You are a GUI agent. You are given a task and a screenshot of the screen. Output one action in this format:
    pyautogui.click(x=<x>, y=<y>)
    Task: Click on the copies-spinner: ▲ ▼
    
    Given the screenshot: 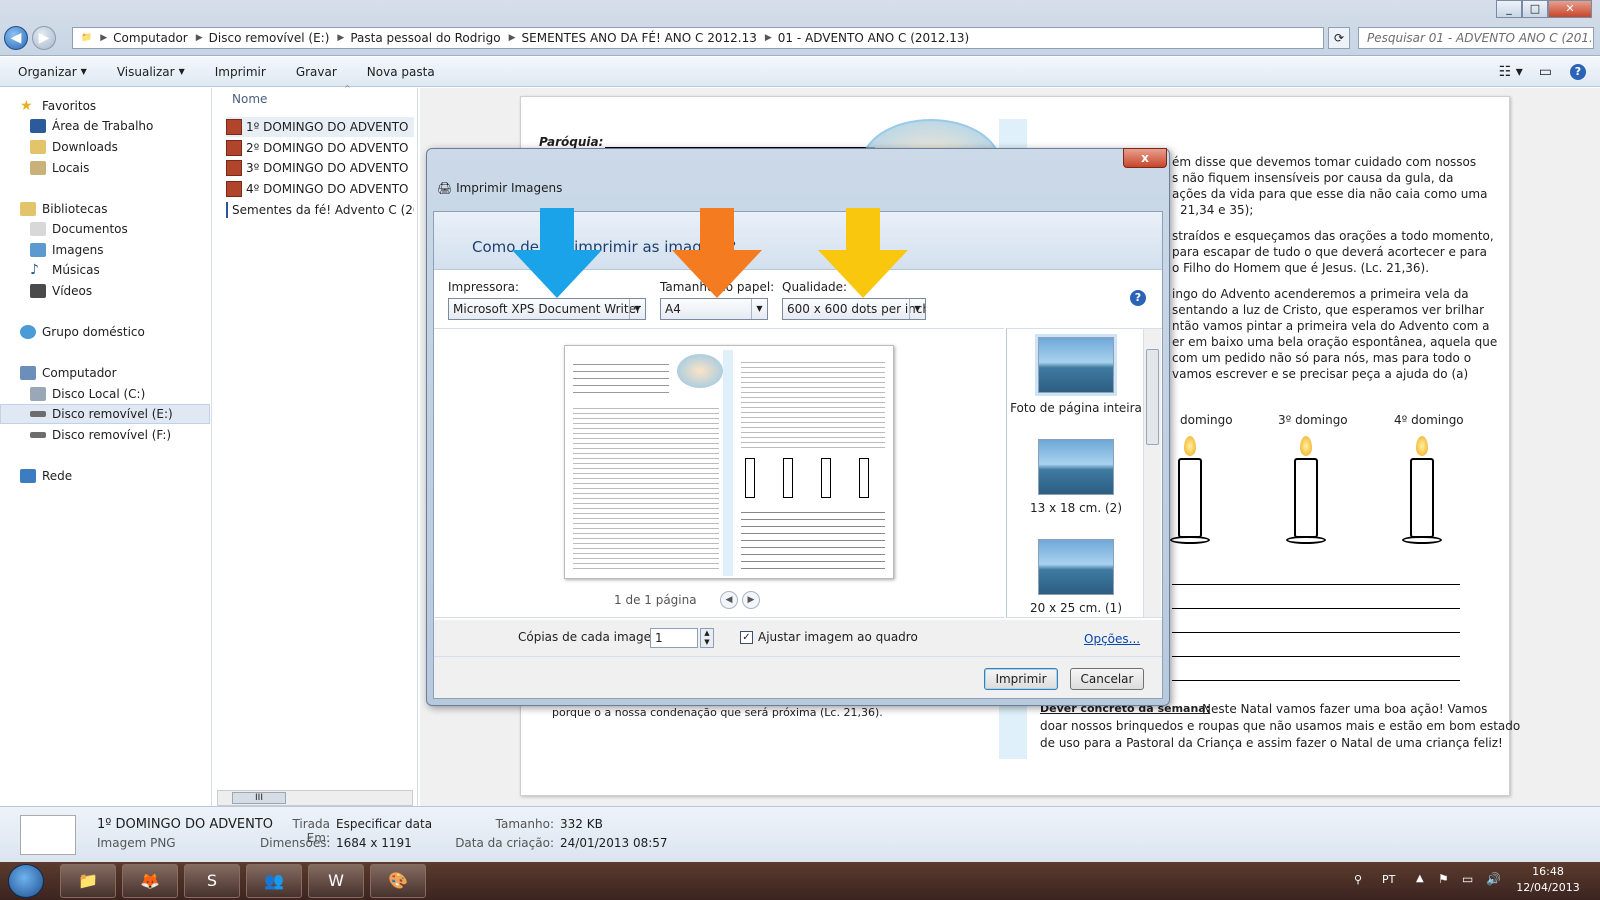 What is the action you would take?
    pyautogui.click(x=707, y=638)
    